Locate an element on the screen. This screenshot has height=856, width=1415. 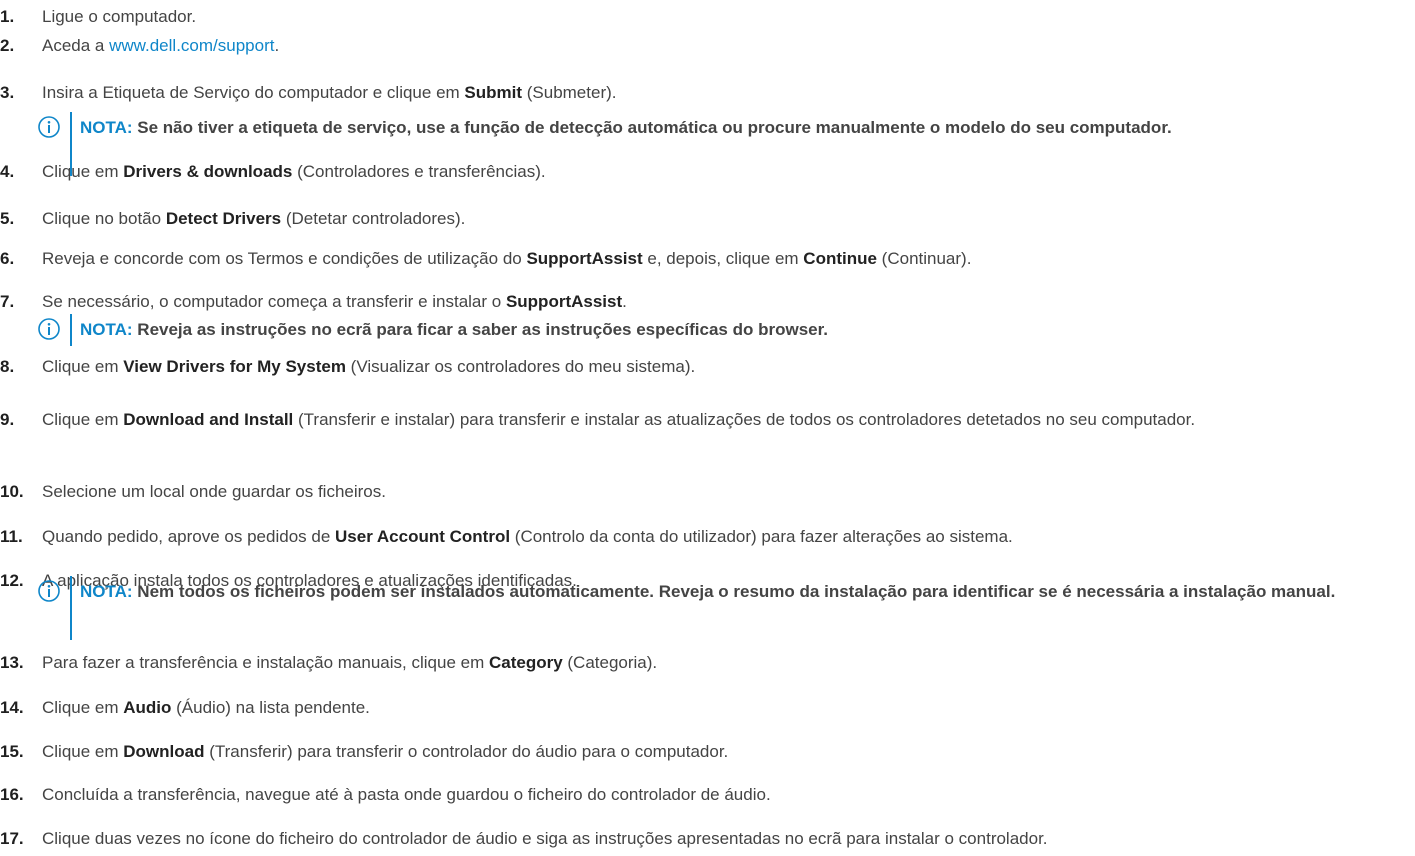
step-number: 17. is located at coordinates (12, 838).